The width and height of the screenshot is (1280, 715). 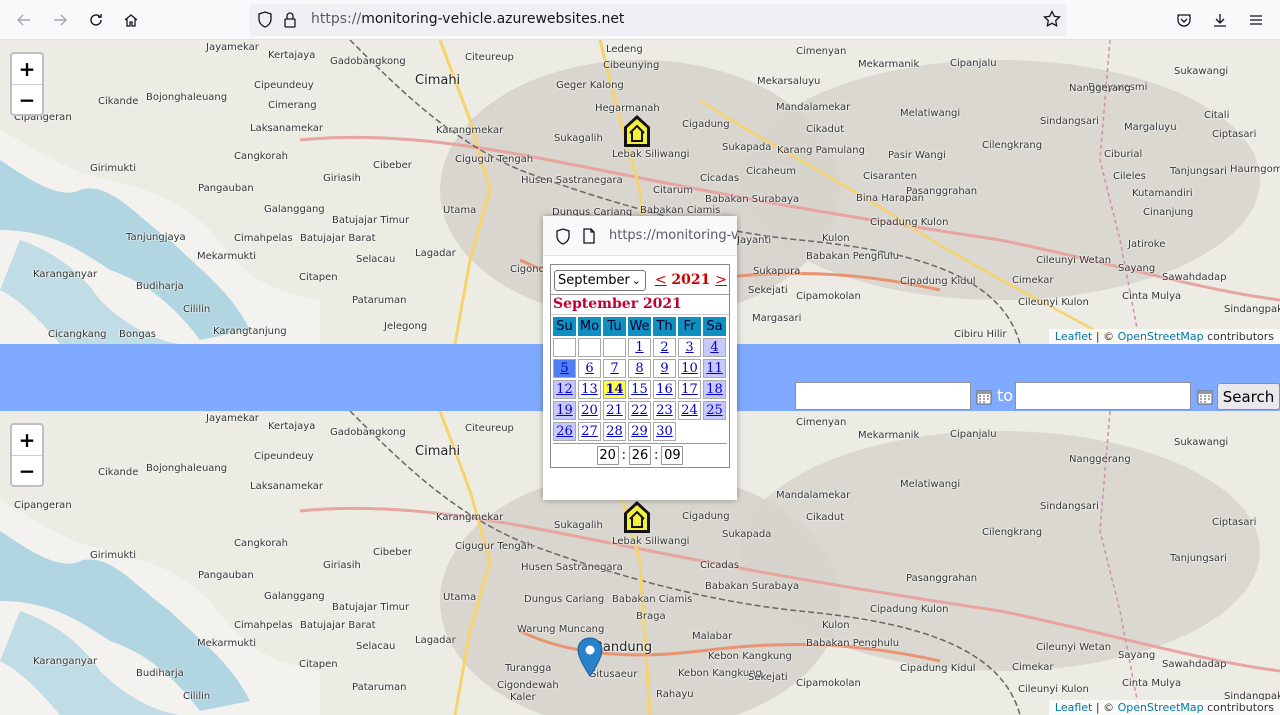 What do you see at coordinates (578, 138) in the screenshot?
I see `map-label: Sukagalih` at bounding box center [578, 138].